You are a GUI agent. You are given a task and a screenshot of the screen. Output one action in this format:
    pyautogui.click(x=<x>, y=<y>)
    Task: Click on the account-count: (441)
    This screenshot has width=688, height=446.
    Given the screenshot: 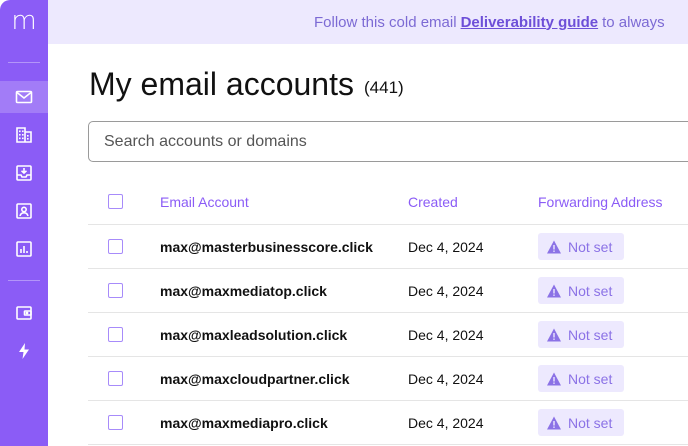 What is the action you would take?
    pyautogui.click(x=384, y=87)
    